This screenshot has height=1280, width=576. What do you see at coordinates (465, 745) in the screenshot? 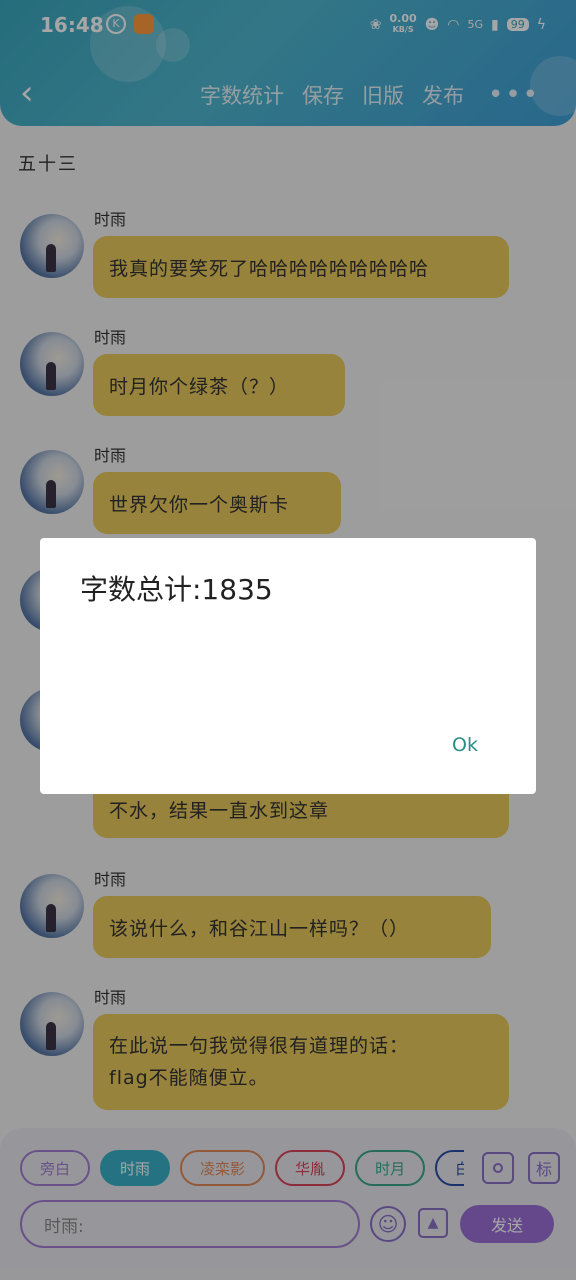
I see `ok-button: Ok` at bounding box center [465, 745].